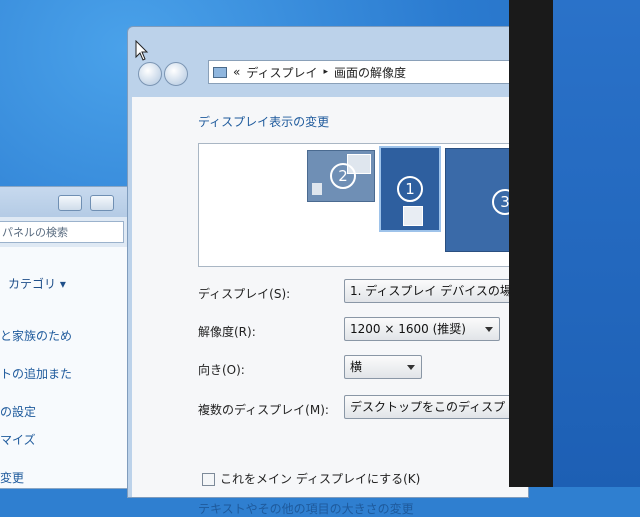 The width and height of the screenshot is (640, 517). What do you see at coordinates (359, 205) in the screenshot?
I see `display-arrangement-preview: 2 1 3` at bounding box center [359, 205].